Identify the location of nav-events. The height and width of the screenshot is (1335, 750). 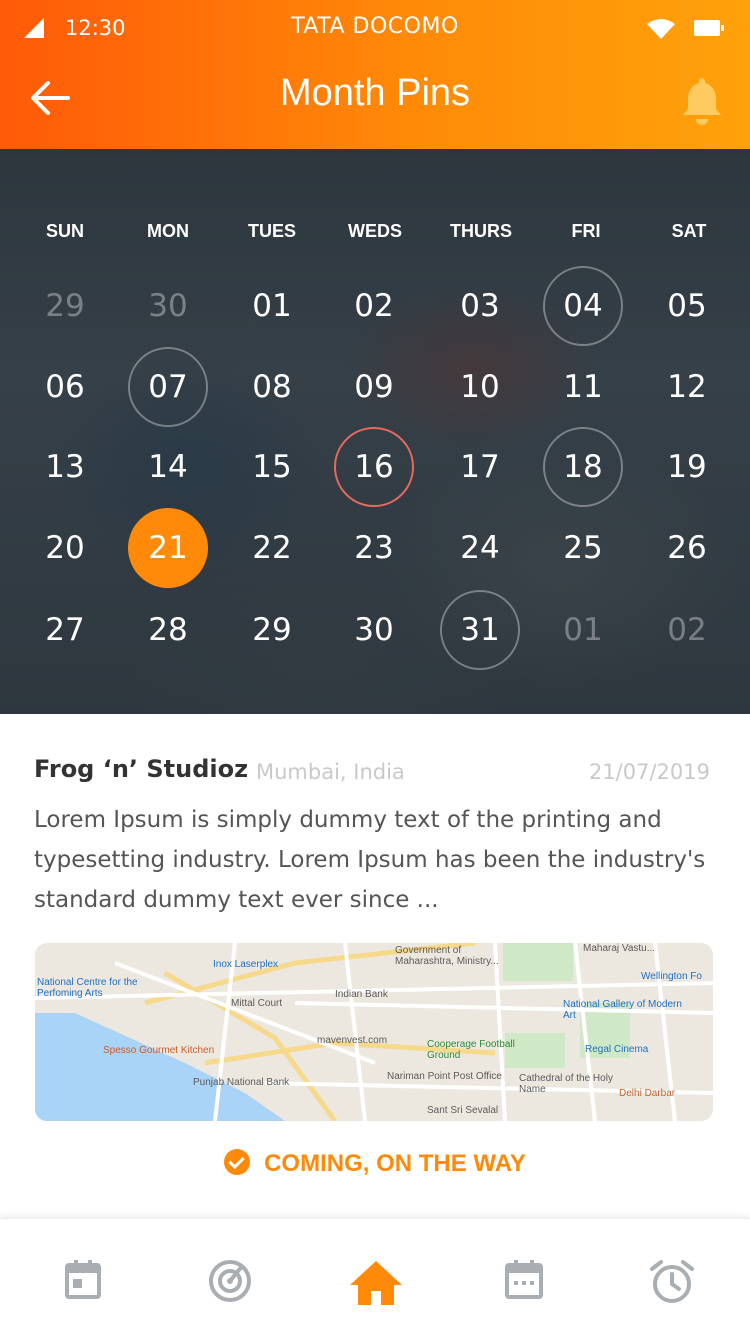
(524, 1277).